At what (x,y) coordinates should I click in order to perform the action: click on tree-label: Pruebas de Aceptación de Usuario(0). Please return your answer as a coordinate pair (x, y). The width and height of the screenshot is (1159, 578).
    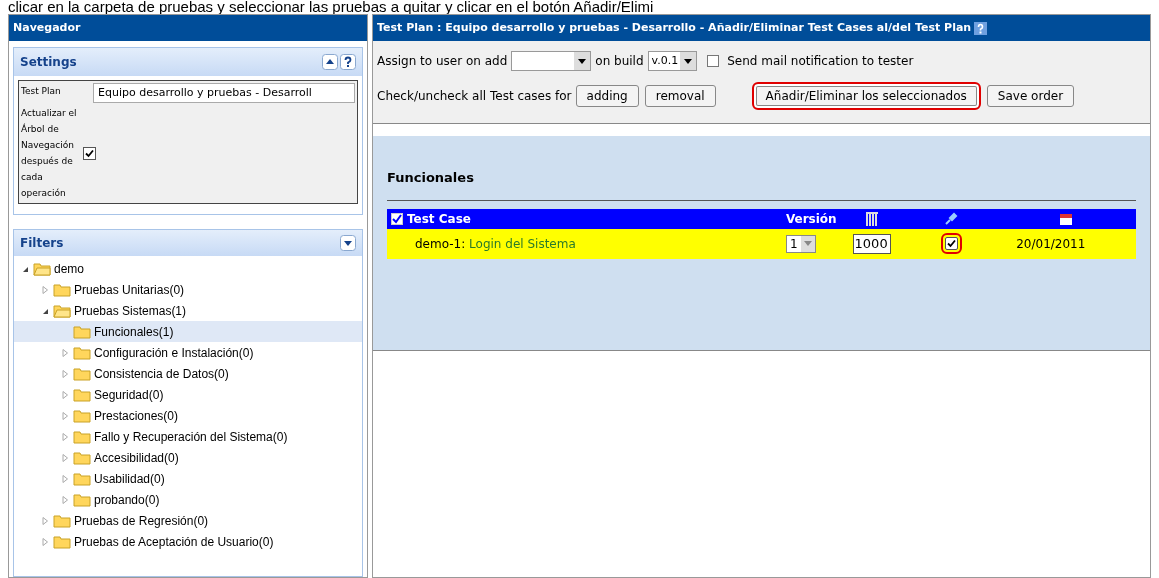
    Looking at the image, I should click on (174, 542).